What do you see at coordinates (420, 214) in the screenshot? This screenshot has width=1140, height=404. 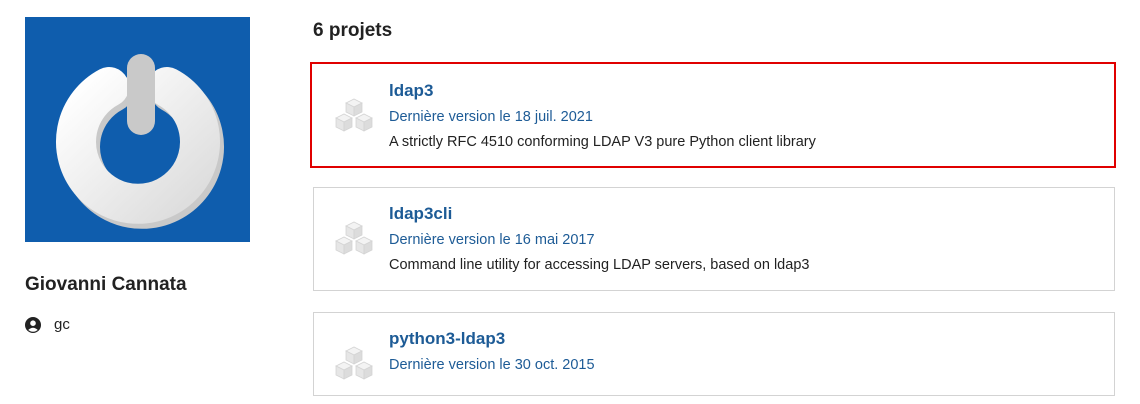 I see `project-name-link: ldap3cli` at bounding box center [420, 214].